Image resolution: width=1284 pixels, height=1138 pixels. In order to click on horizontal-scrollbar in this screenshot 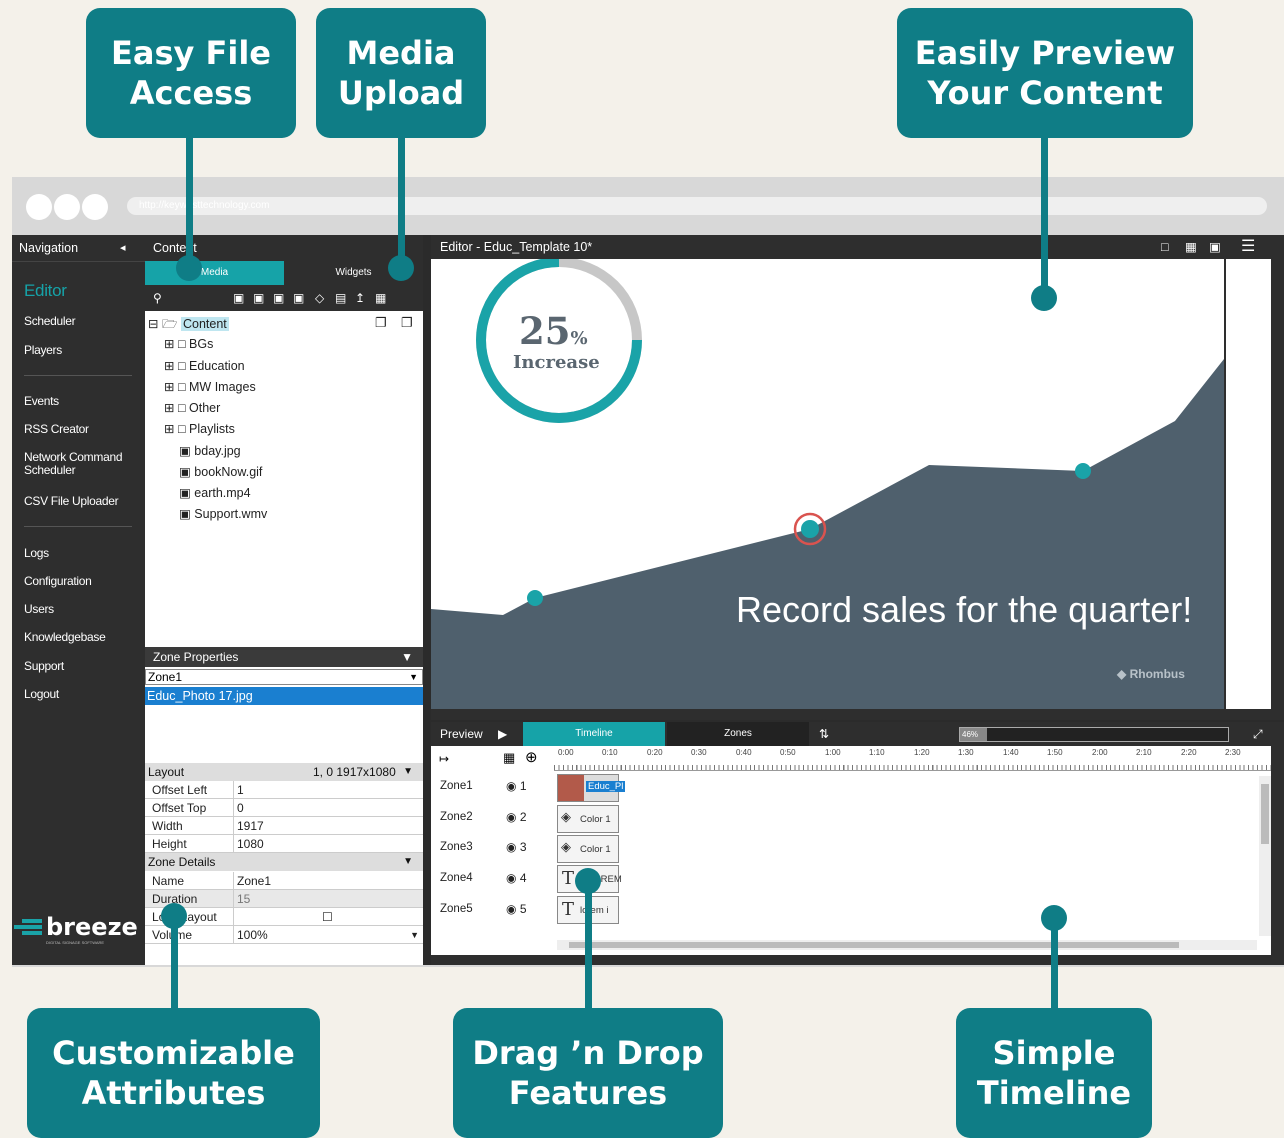, I will do `click(907, 945)`.